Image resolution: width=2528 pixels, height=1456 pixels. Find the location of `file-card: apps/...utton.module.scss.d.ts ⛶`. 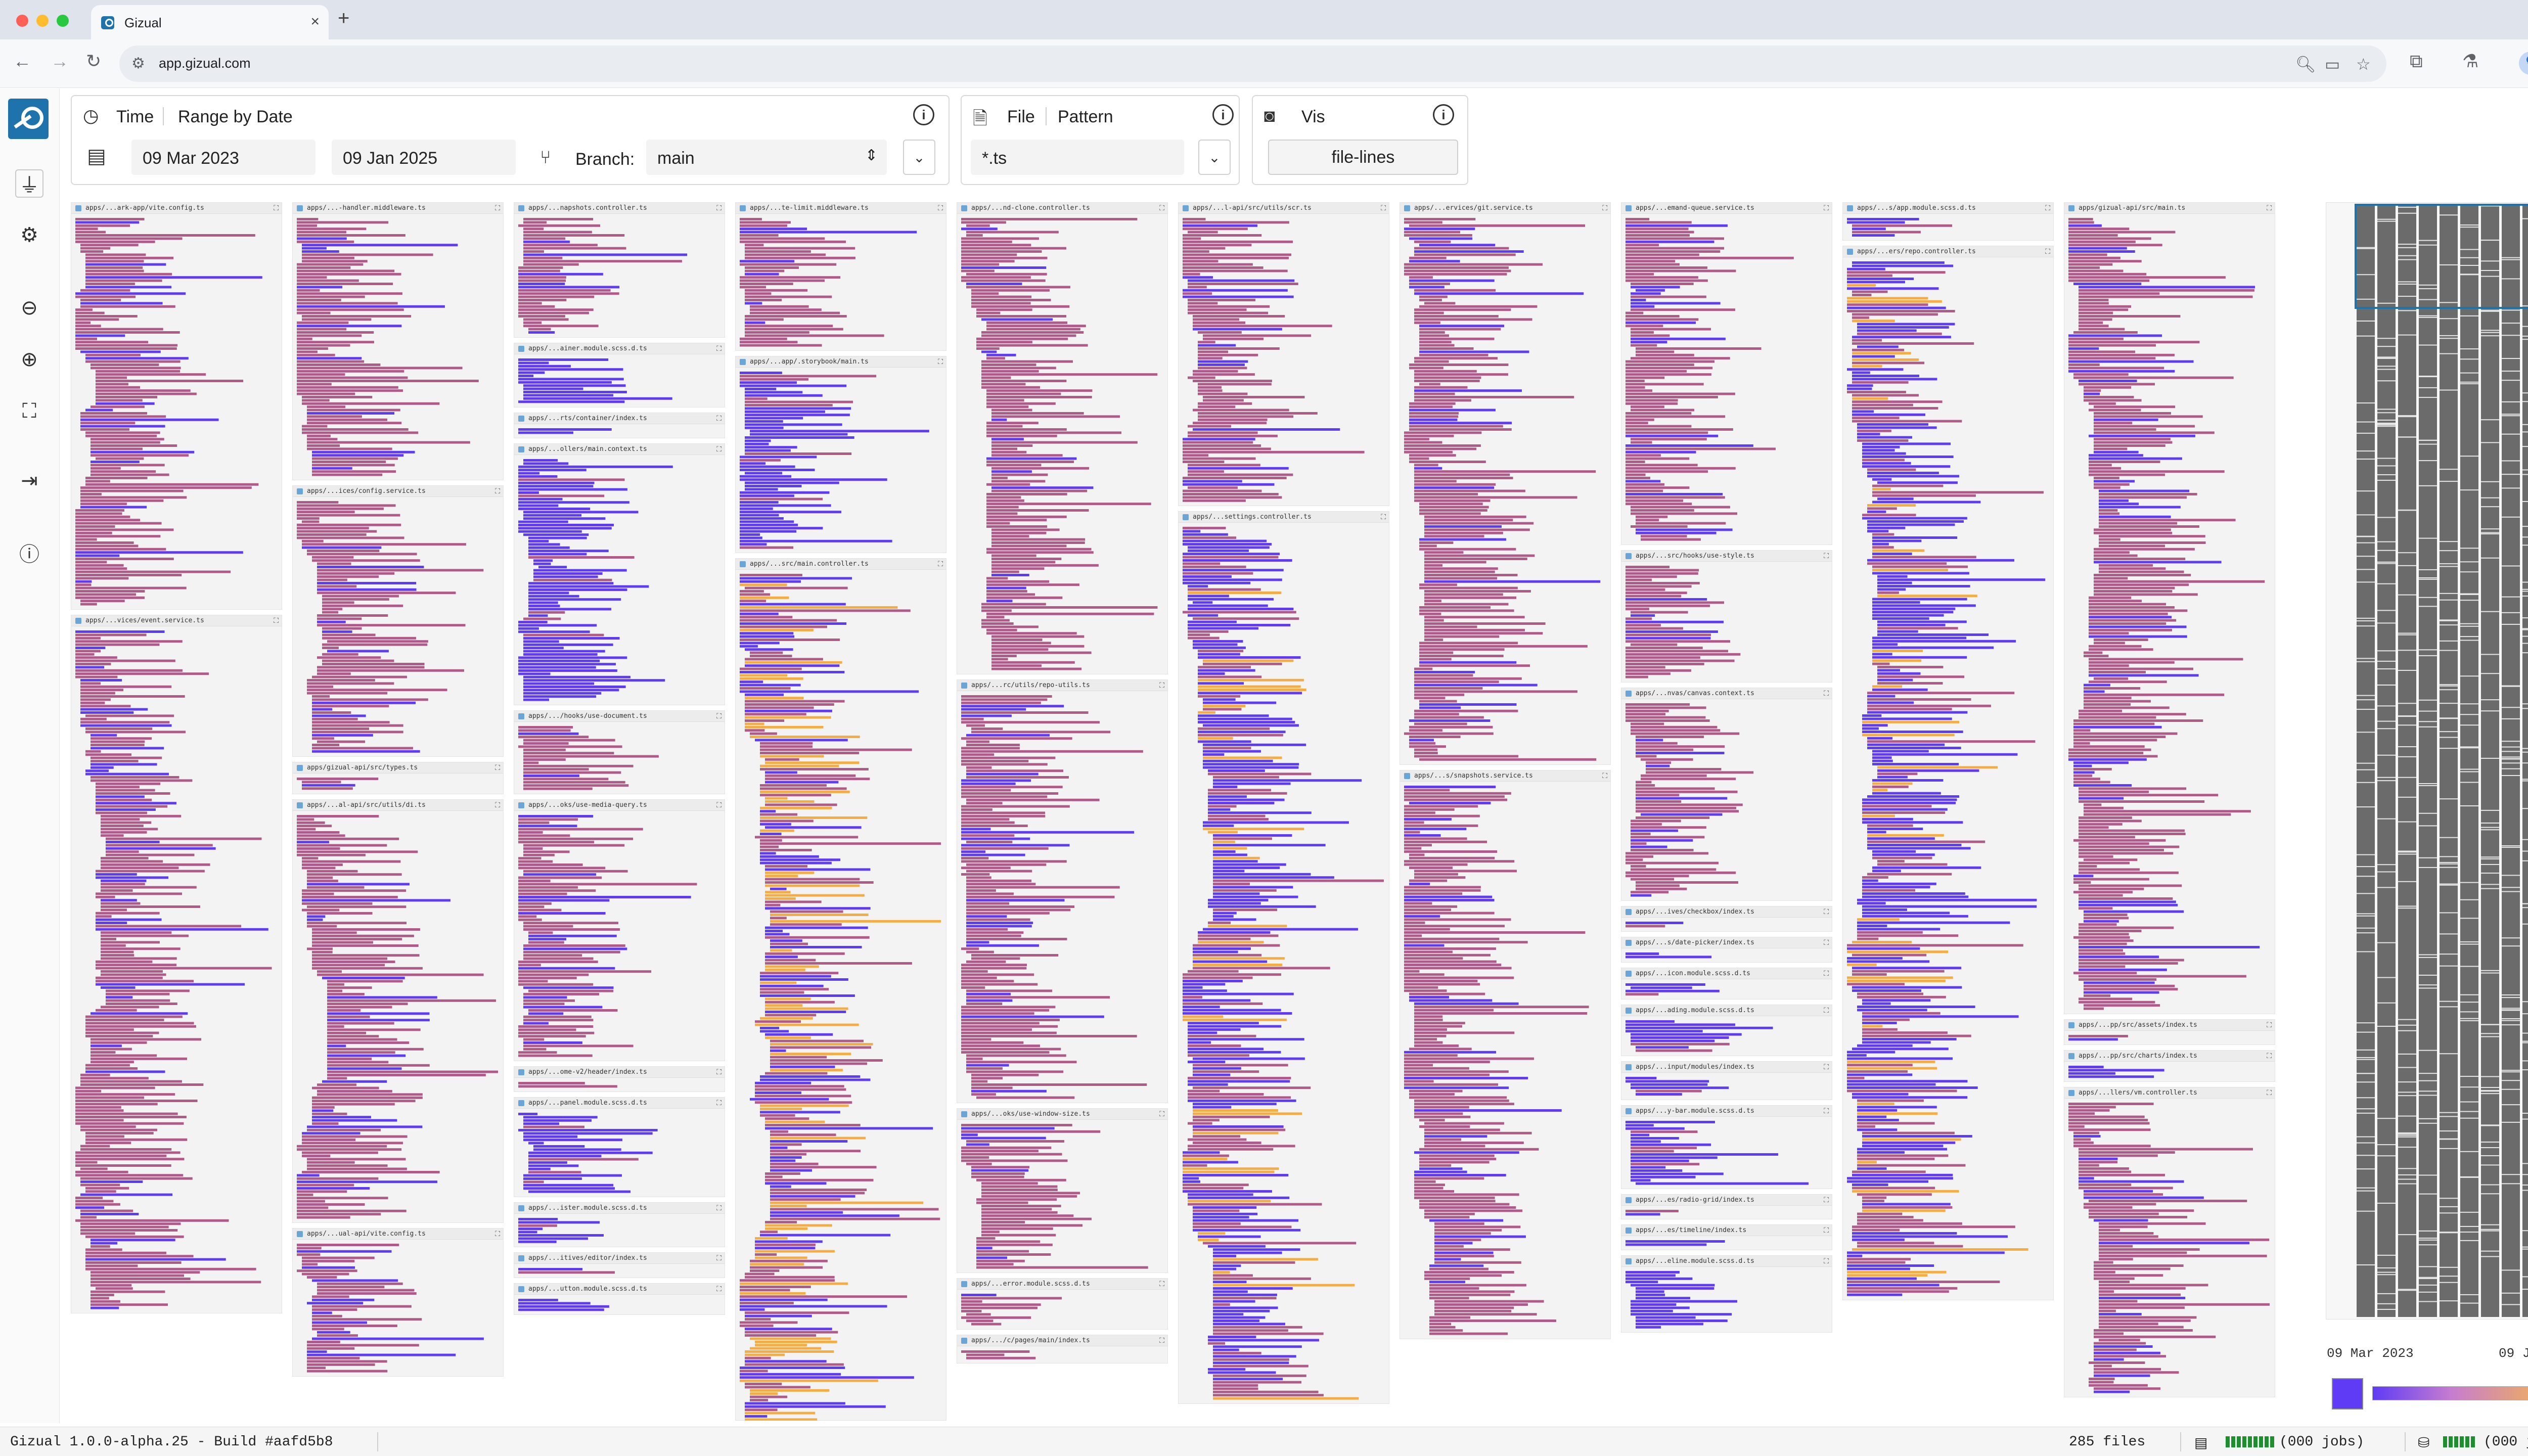

file-card: apps/...utton.module.scss.d.ts ⛶ is located at coordinates (619, 1299).